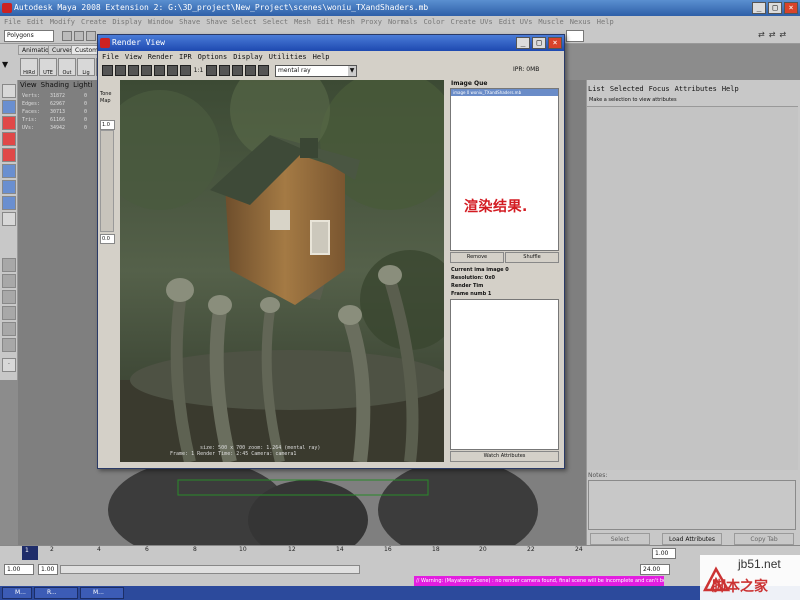  I want to click on menu-color: Color, so click(433, 22).